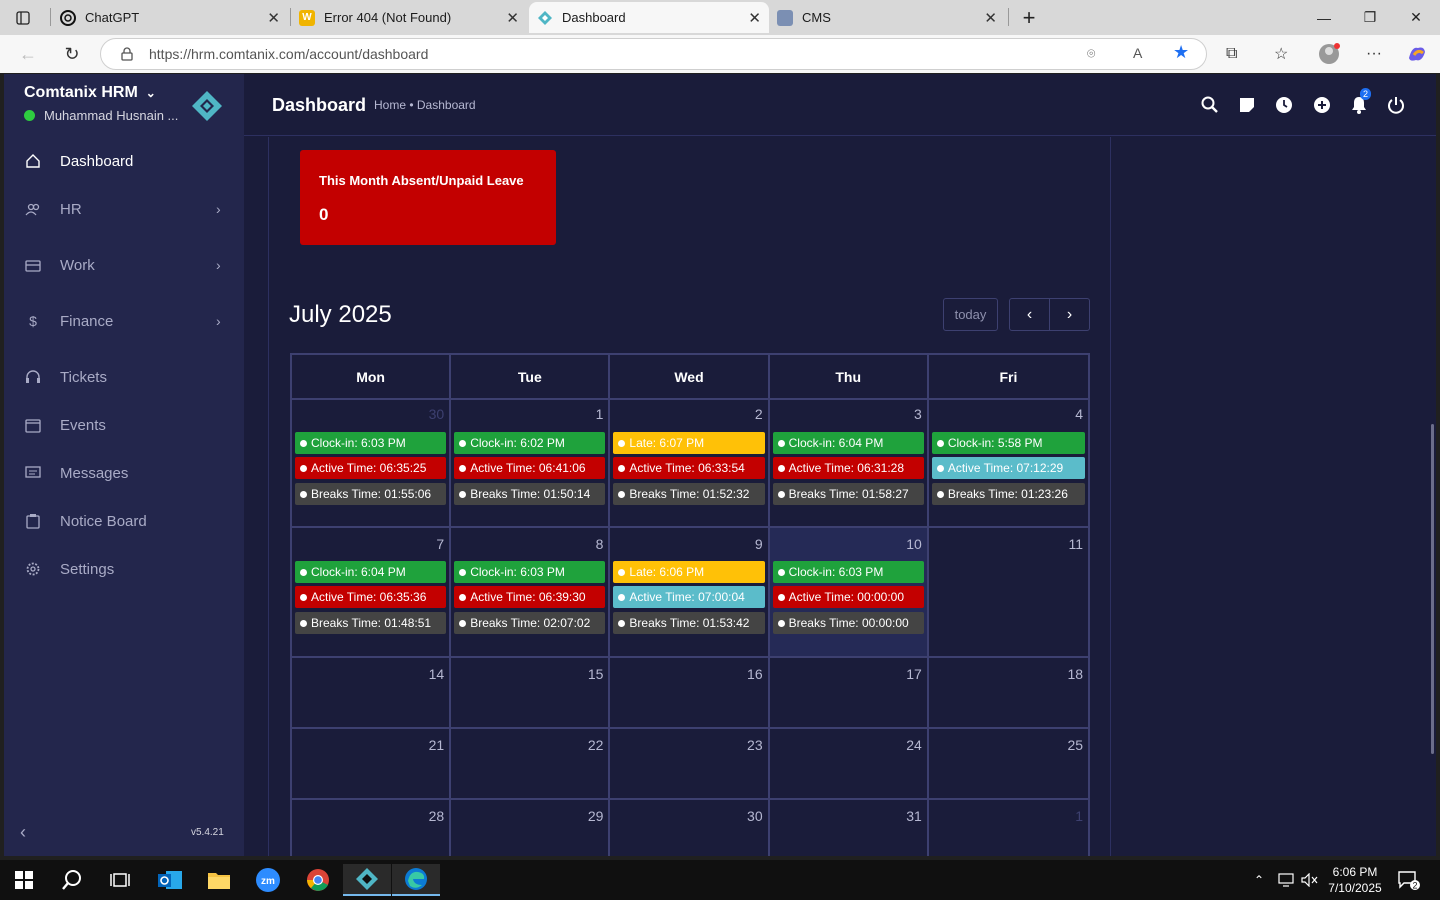 This screenshot has height=900, width=1440. I want to click on active-time-event: Active Time: 06:31:28, so click(848, 468).